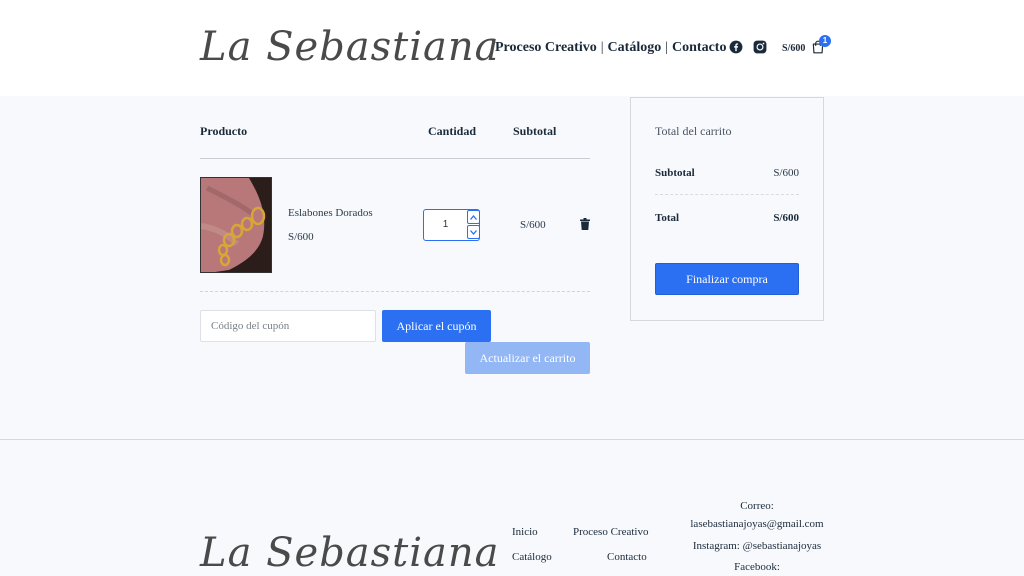 This screenshot has width=1024, height=576. Describe the element at coordinates (445, 225) in the screenshot. I see `quantity-value: 1` at that location.